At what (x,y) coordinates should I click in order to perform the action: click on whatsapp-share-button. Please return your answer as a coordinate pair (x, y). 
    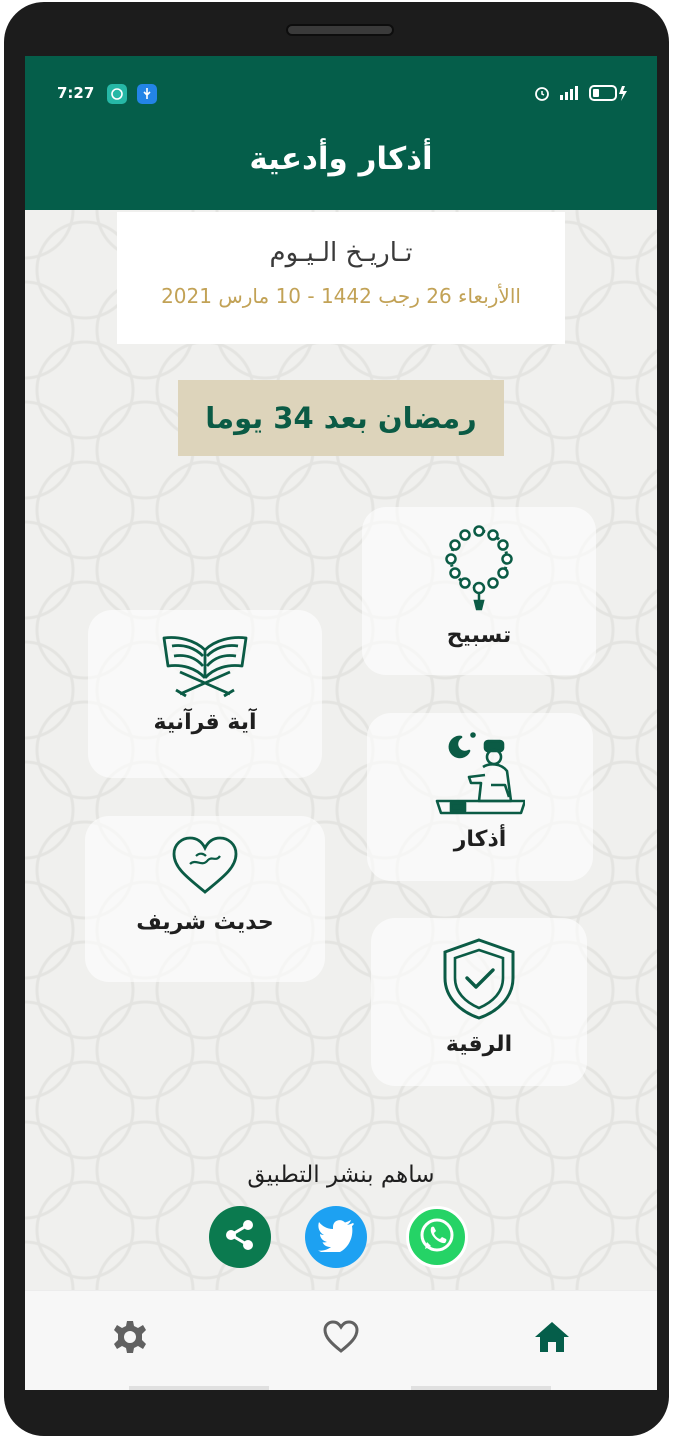
    Looking at the image, I should click on (437, 1237).